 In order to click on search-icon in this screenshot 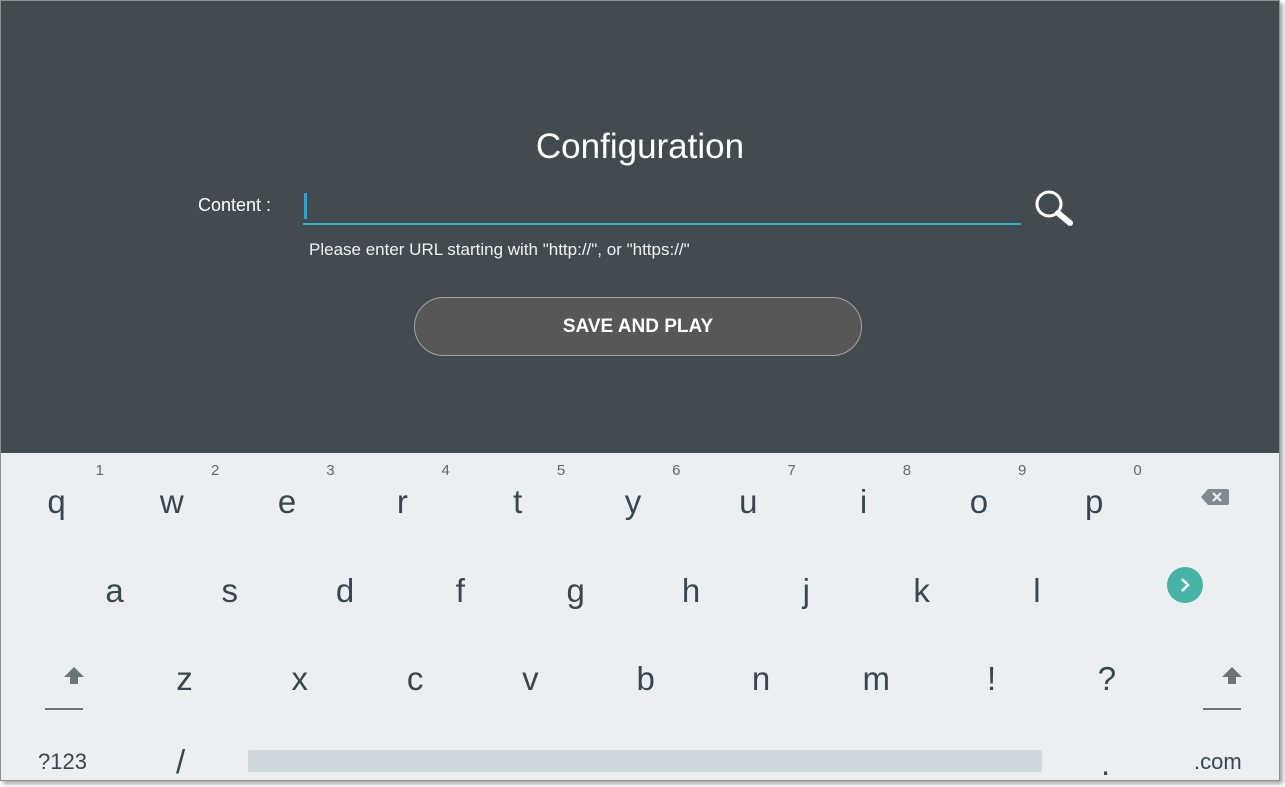, I will do `click(1055, 208)`.